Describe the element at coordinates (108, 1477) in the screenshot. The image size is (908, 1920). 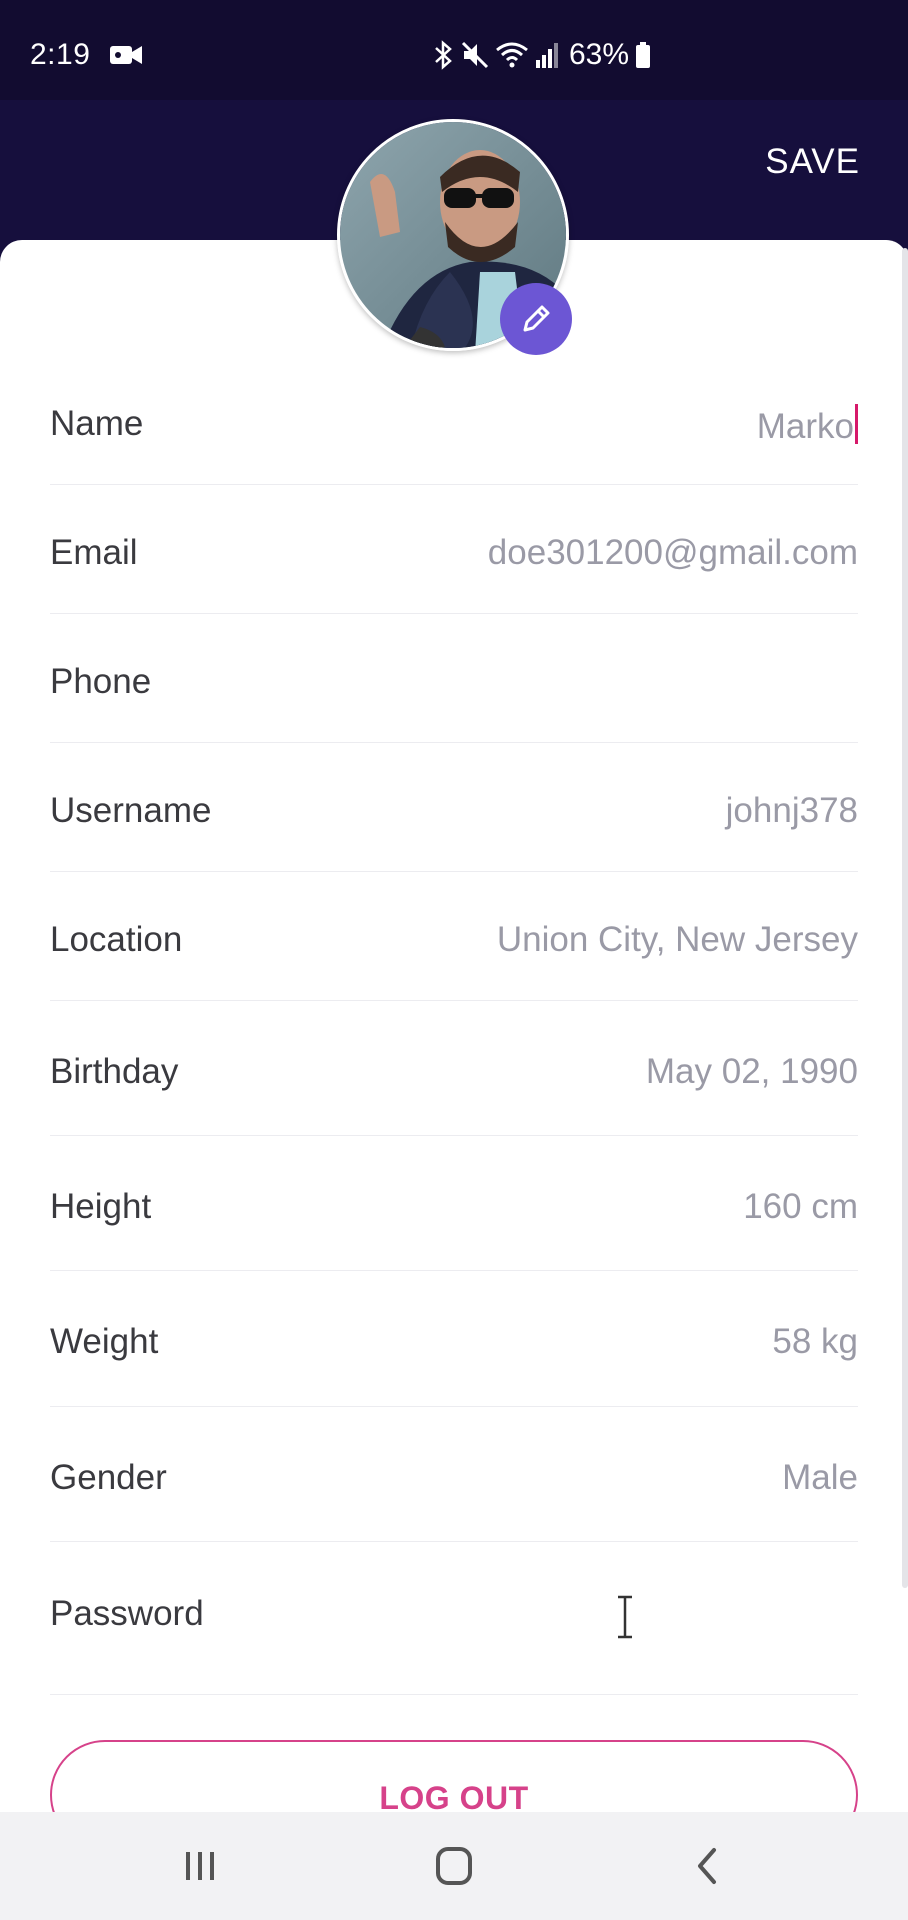
I see `gender-label: Gender` at that location.